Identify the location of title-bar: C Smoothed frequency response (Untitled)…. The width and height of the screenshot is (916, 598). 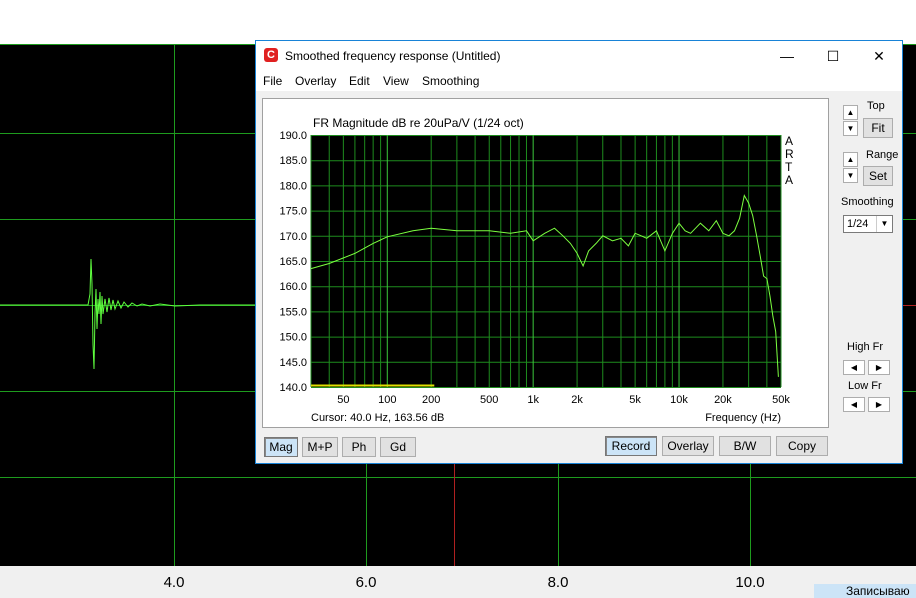
(579, 56).